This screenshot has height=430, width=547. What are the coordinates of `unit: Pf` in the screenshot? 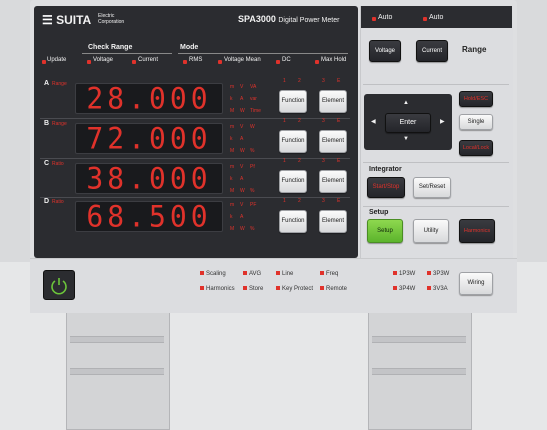 It's located at (252, 167).